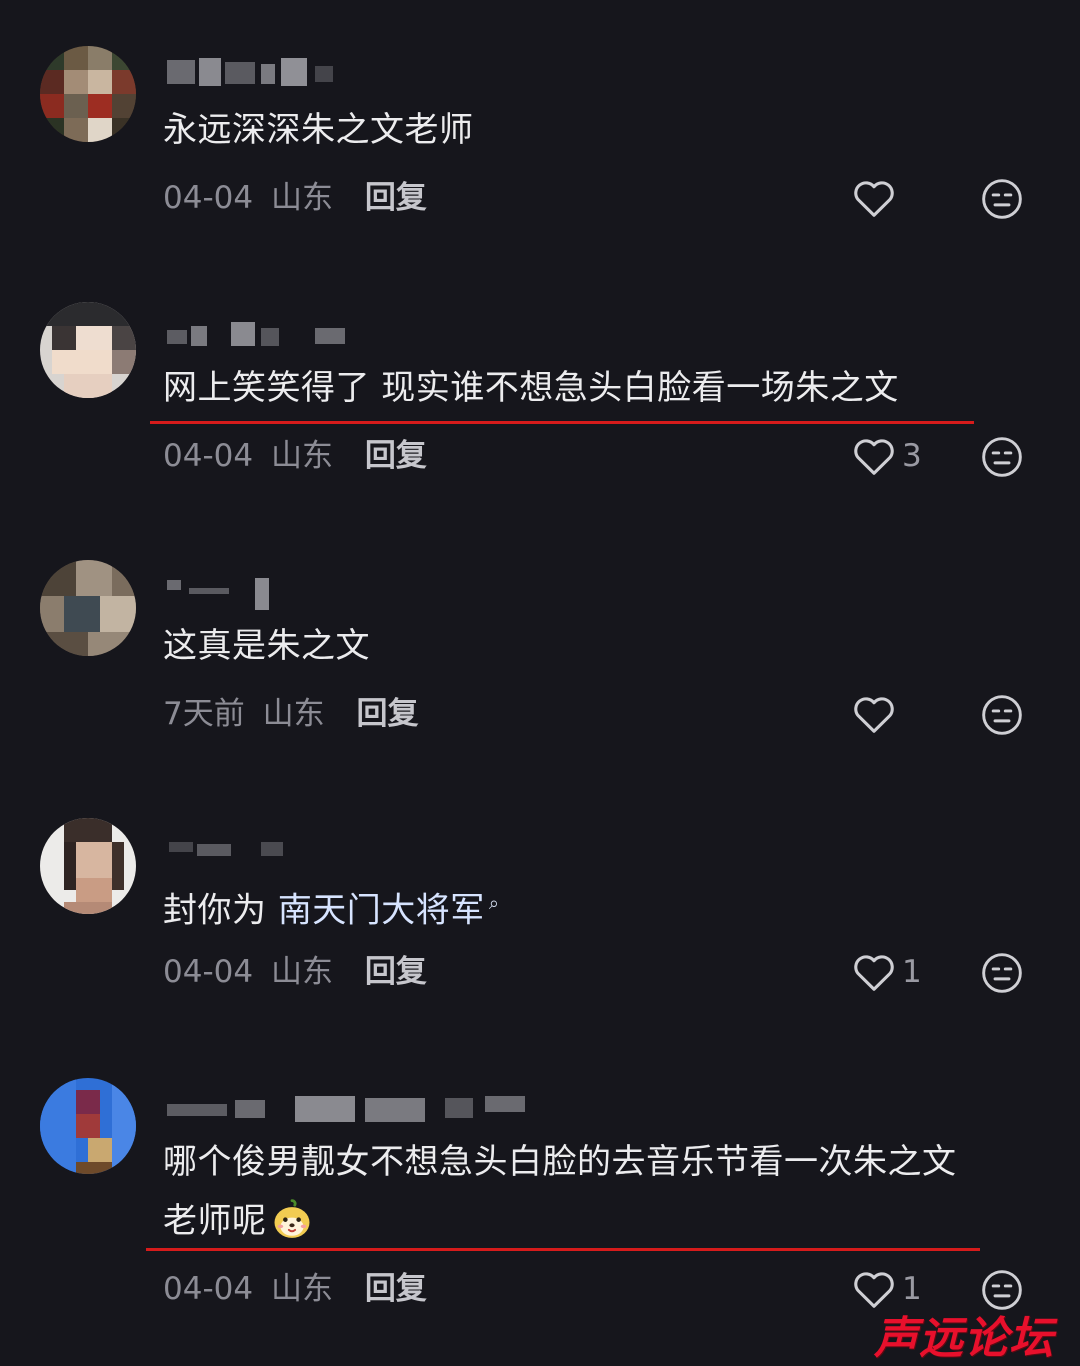 The height and width of the screenshot is (1366, 1080). Describe the element at coordinates (292, 1219) in the screenshot. I see `dog-face-emoji` at that location.